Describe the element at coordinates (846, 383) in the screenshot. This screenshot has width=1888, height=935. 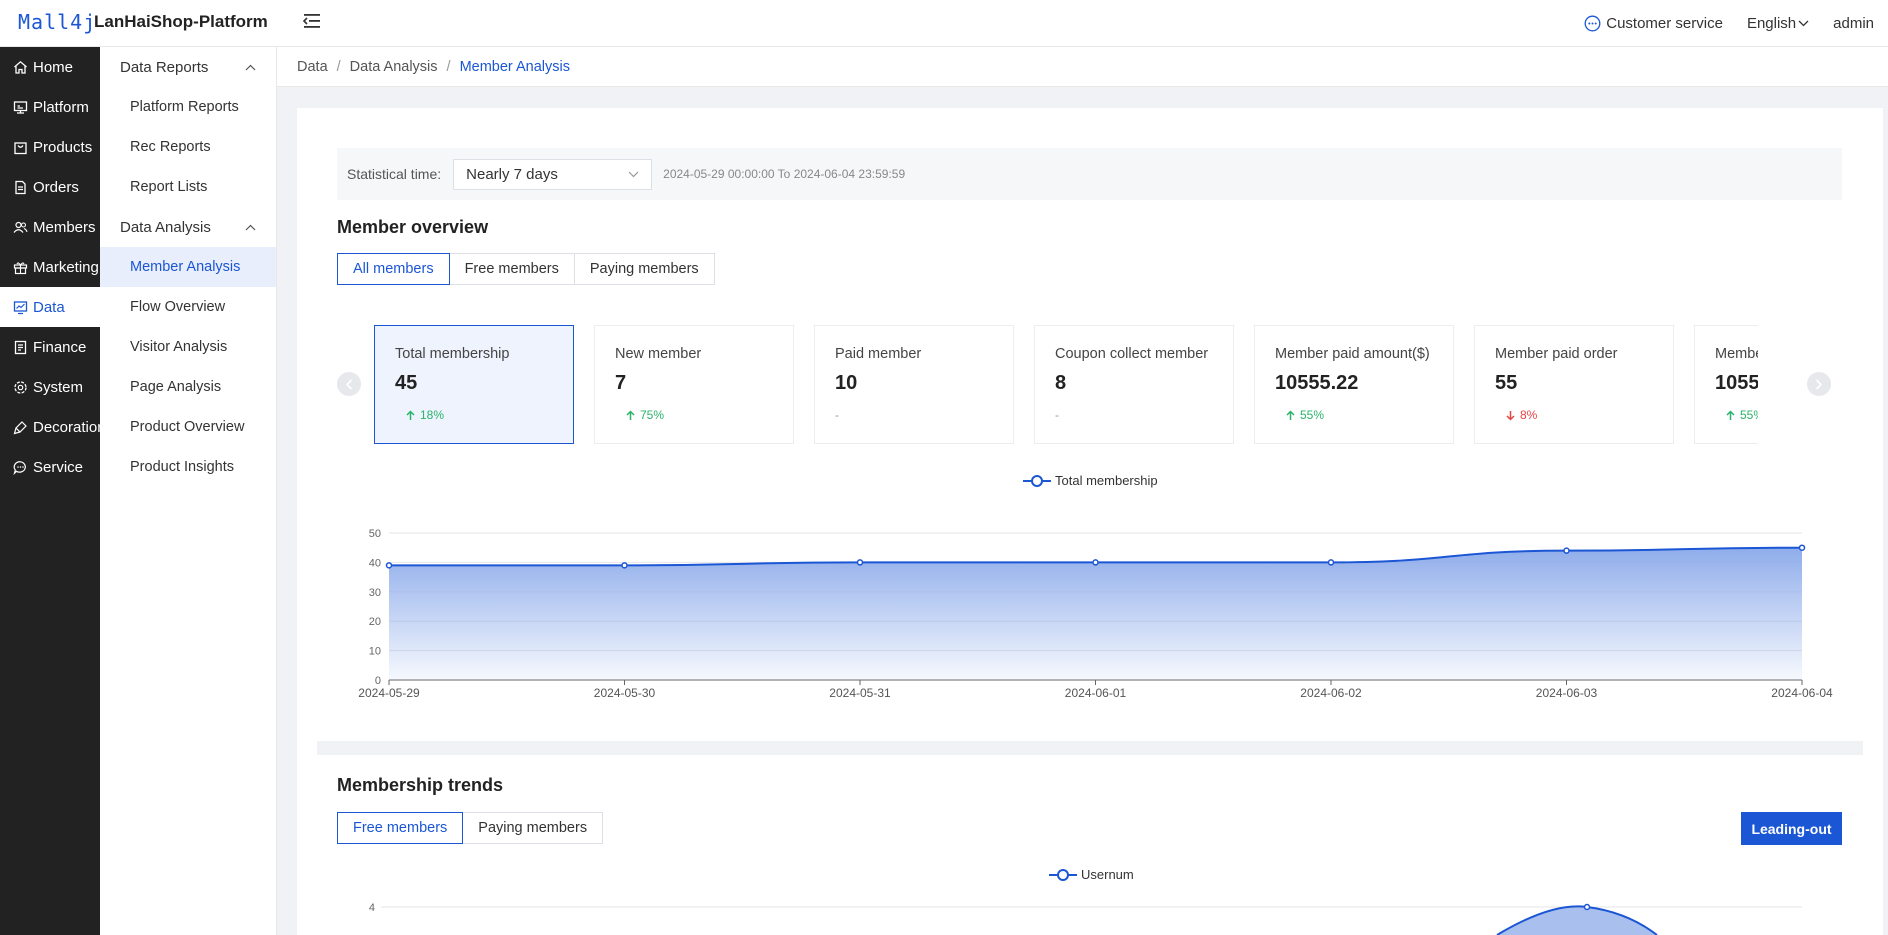
I see `metric-value: 10` at that location.